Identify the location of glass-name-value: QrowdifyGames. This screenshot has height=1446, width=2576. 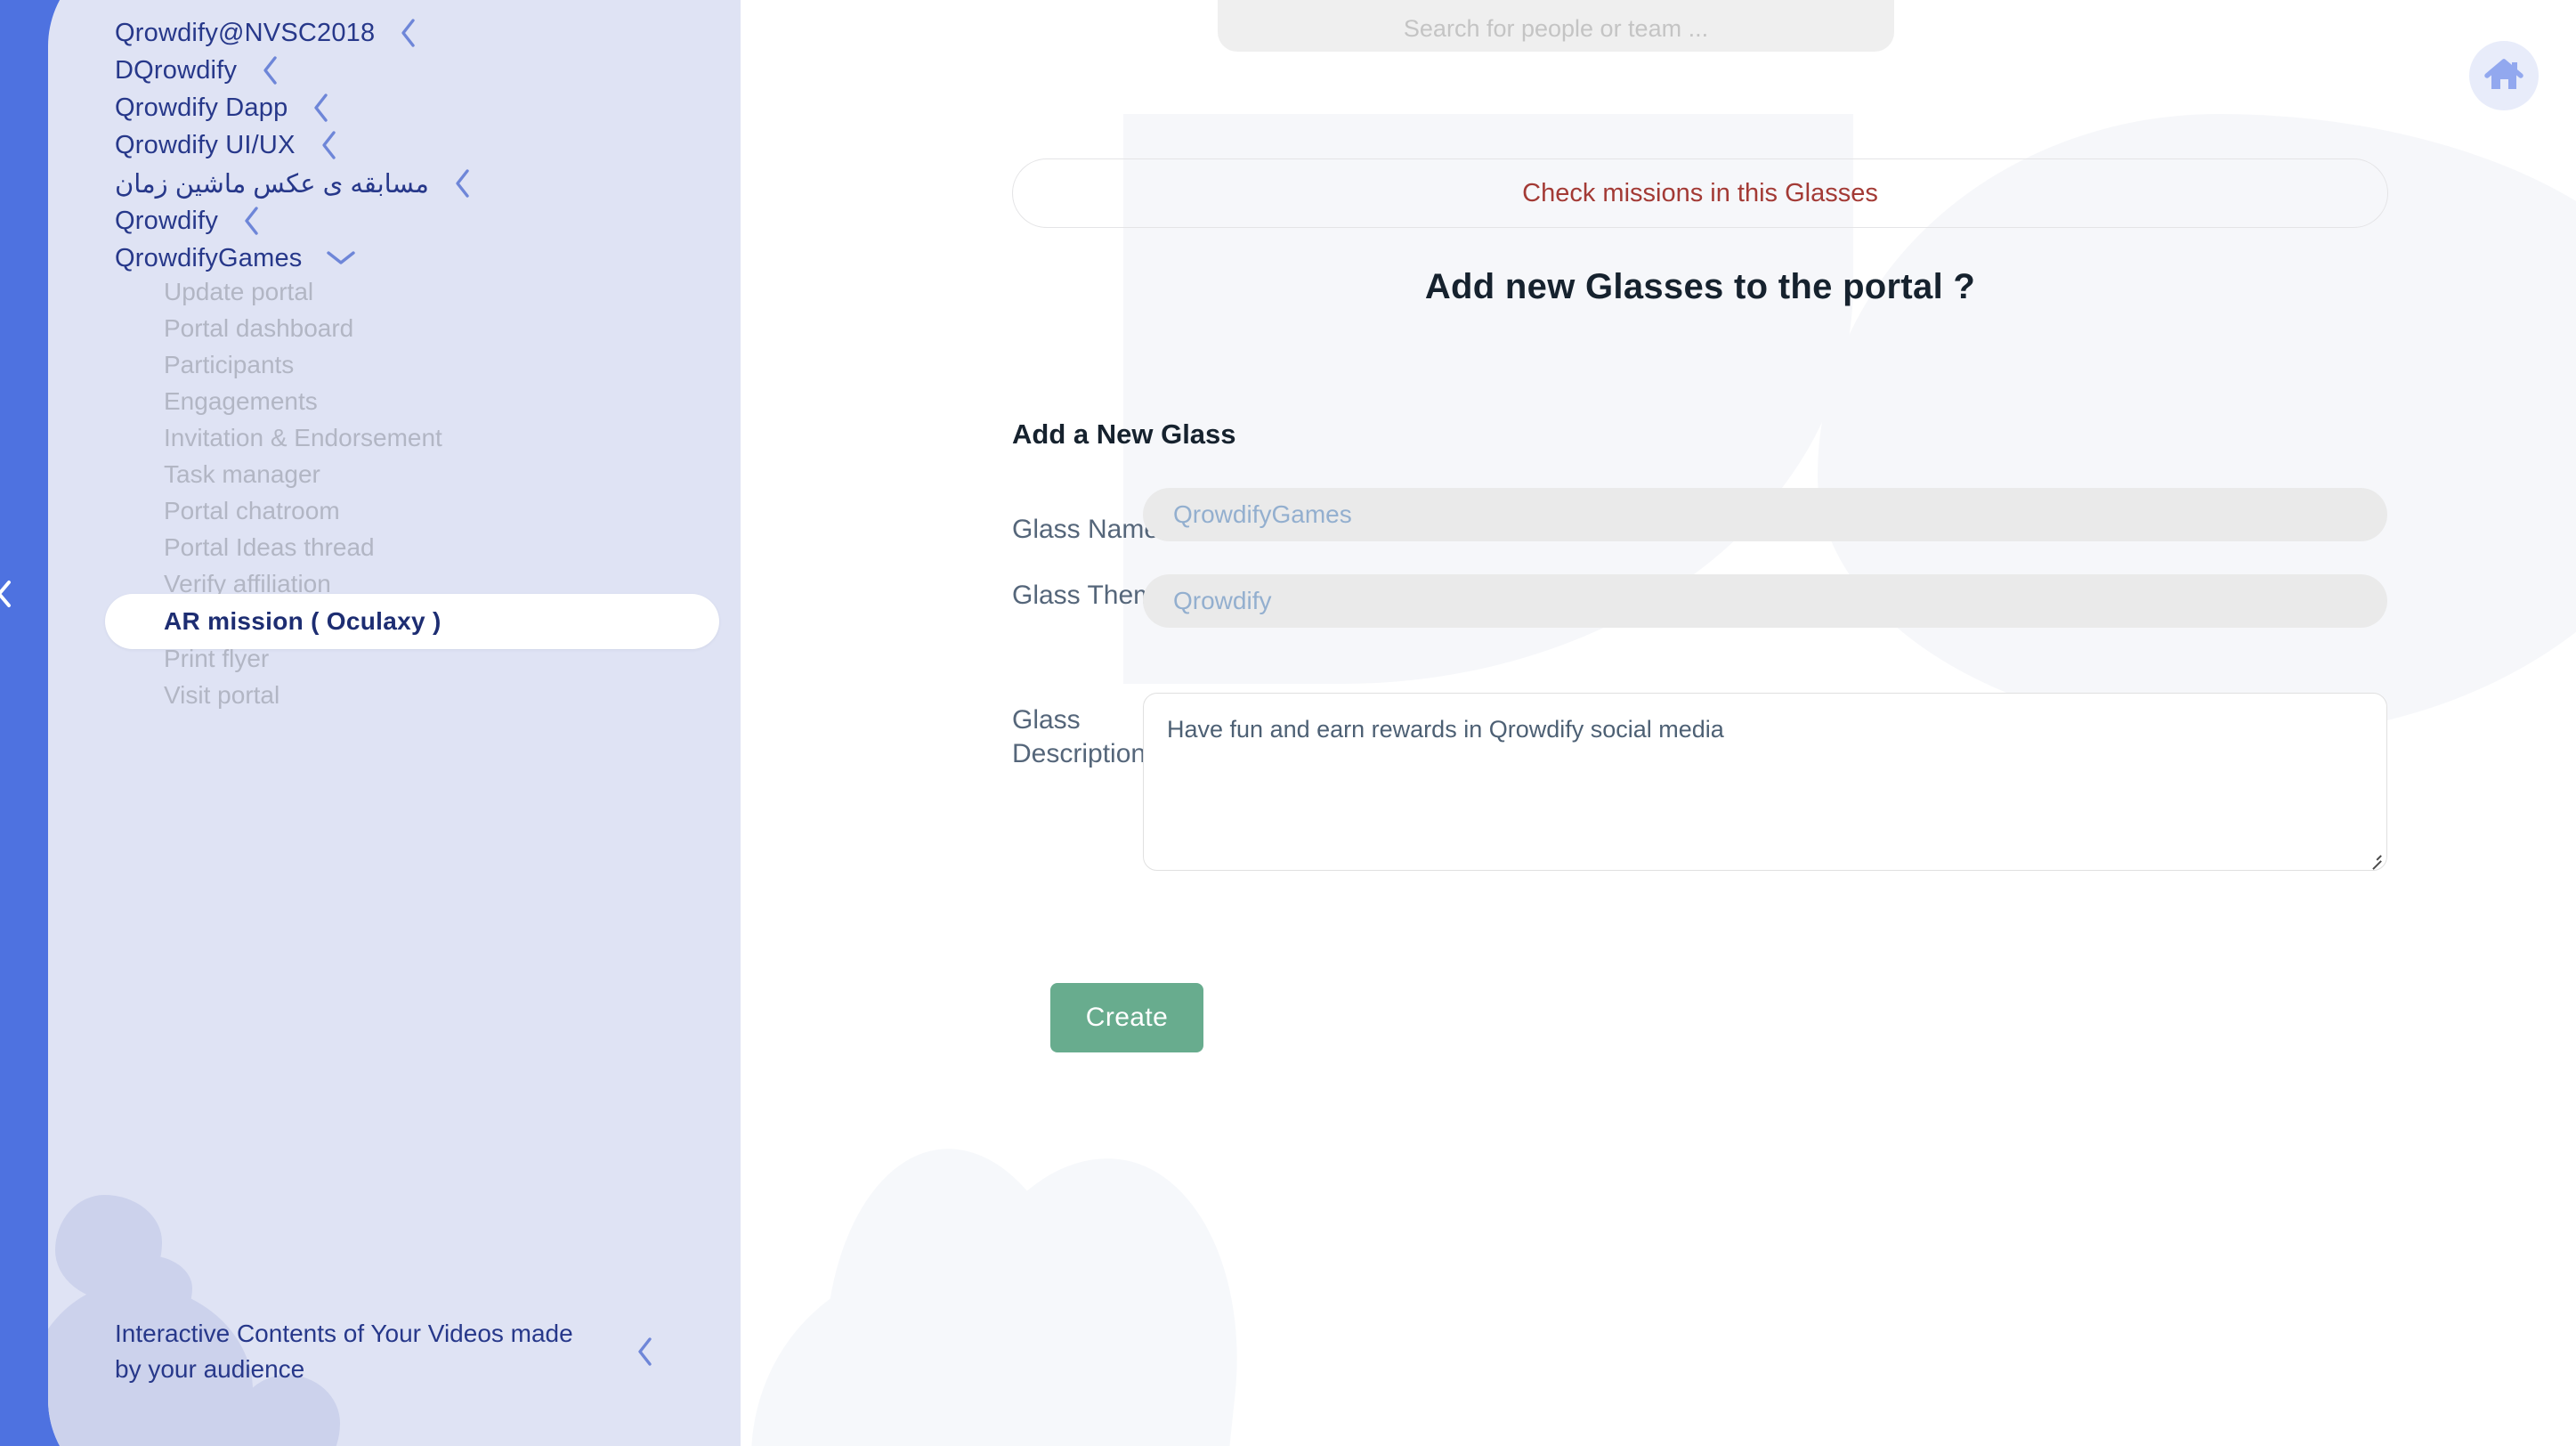
(1262, 514).